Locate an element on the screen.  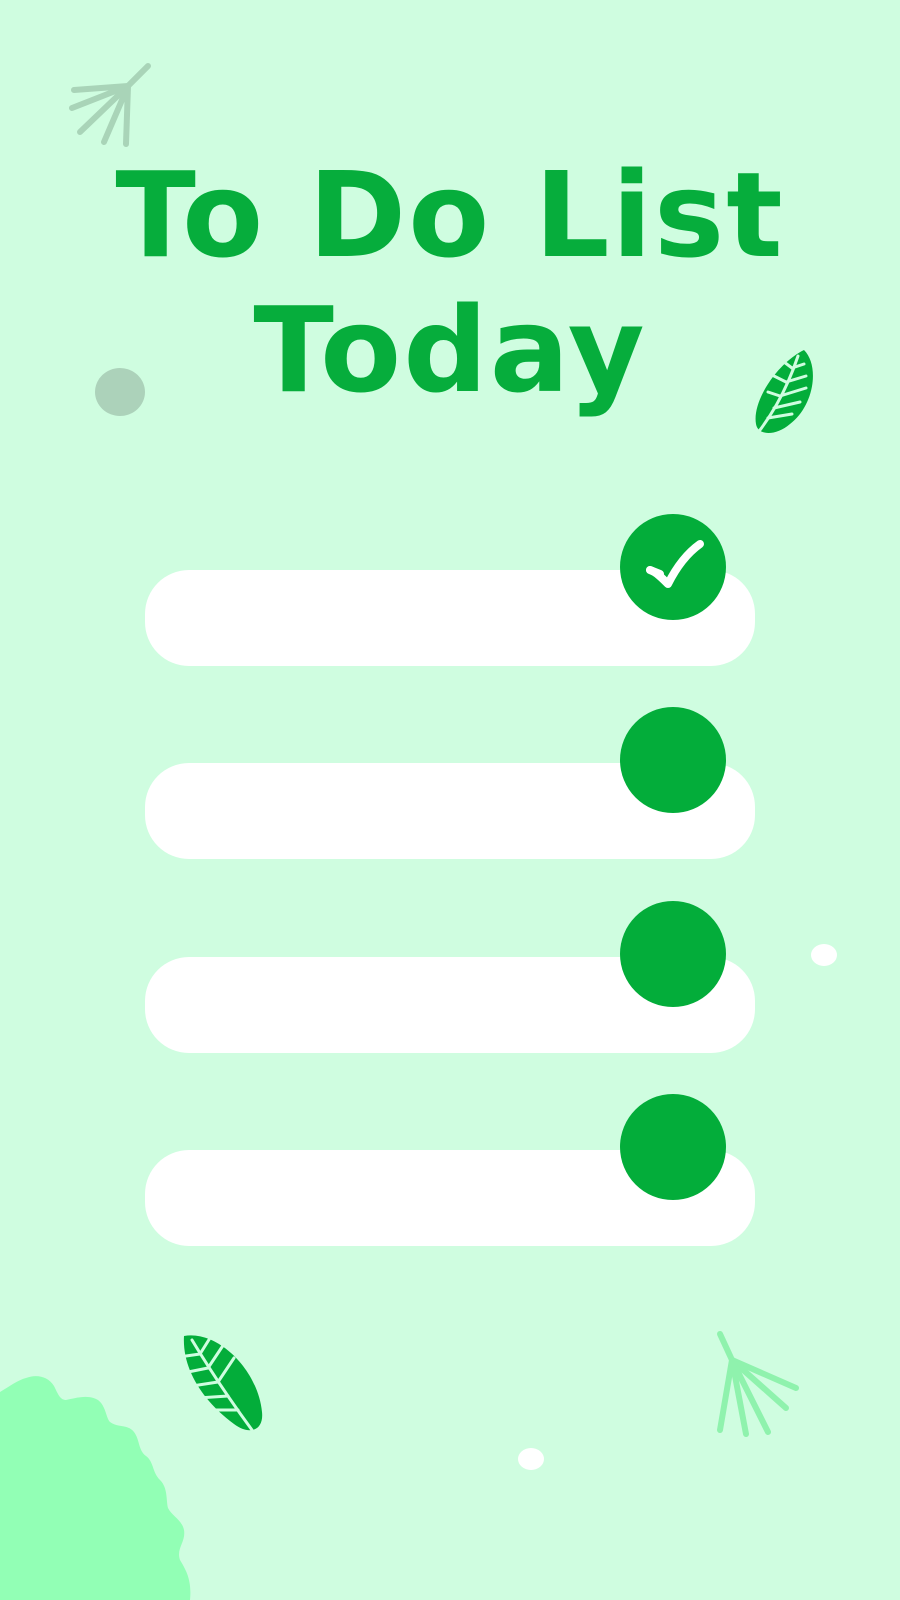
page-subtitle: Today is located at coordinates (450, 350).